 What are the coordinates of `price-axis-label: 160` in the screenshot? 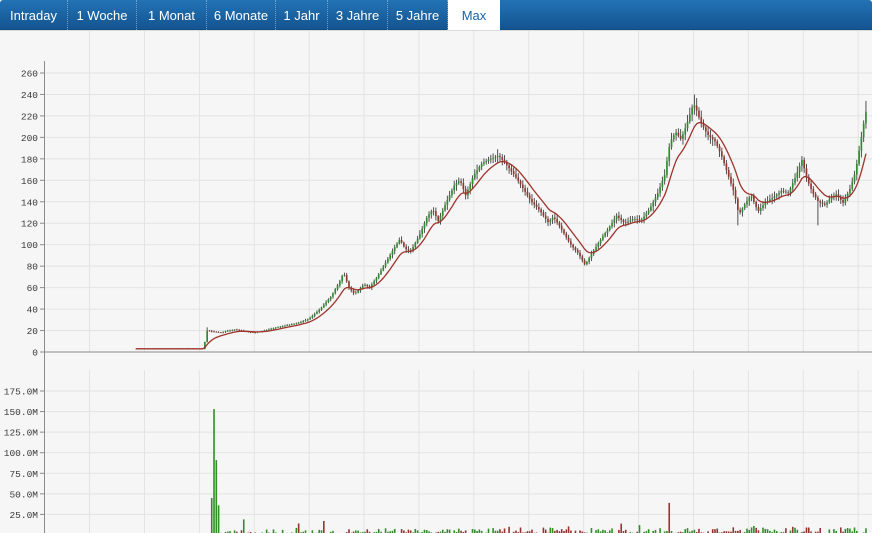 It's located at (29, 181).